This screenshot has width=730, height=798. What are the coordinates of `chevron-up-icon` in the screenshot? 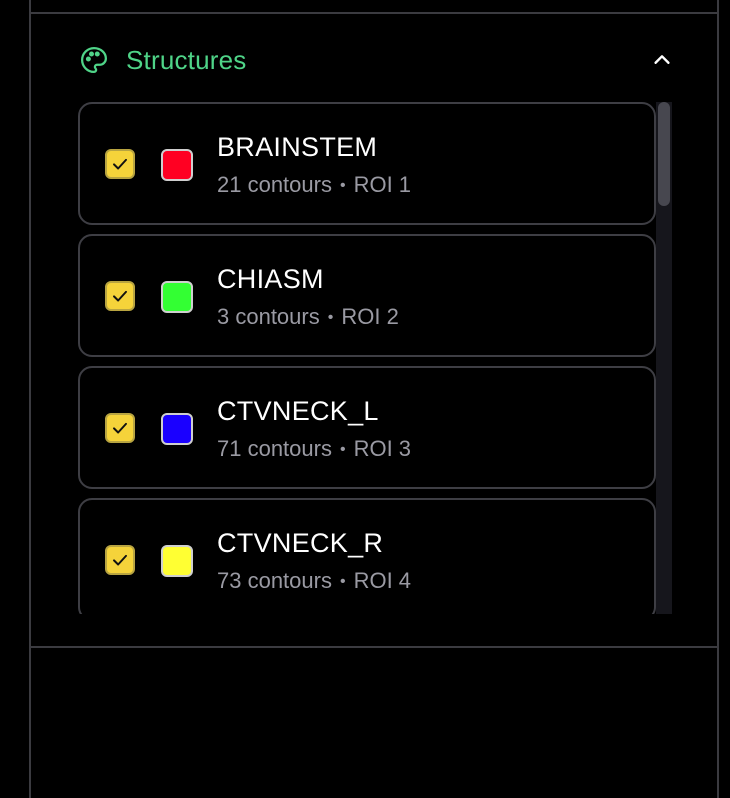 It's located at (662, 59).